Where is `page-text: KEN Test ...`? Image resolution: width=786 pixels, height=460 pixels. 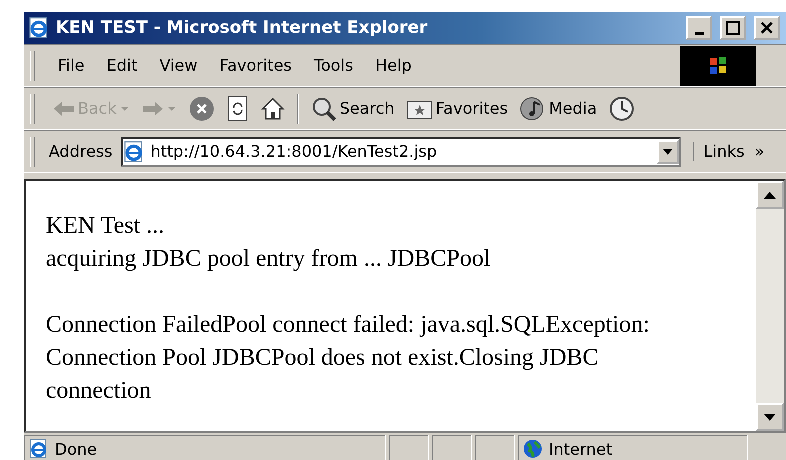 page-text: KEN Test ... is located at coordinates (106, 226).